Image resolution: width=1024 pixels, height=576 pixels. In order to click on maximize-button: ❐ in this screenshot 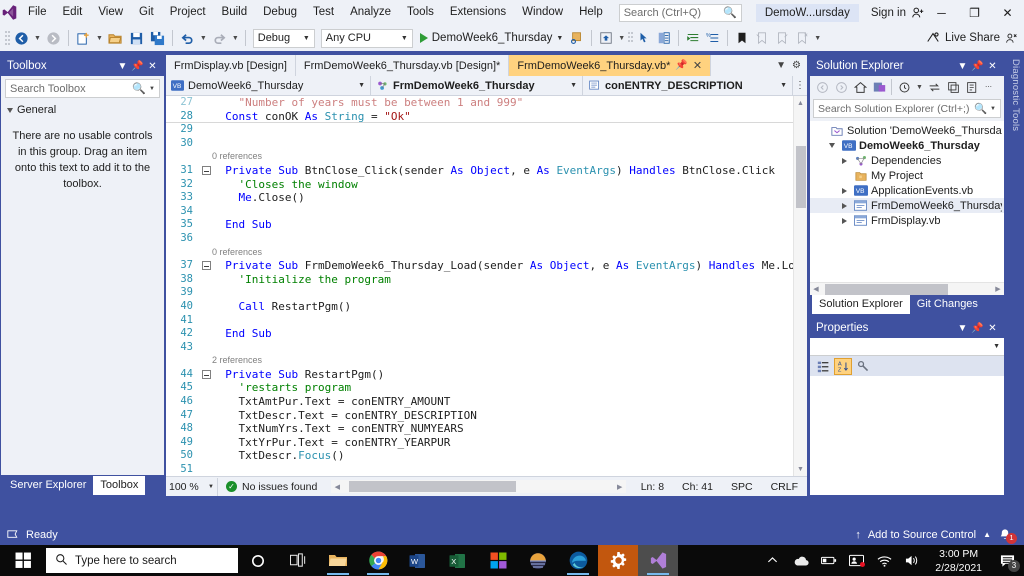, I will do `click(974, 12)`.